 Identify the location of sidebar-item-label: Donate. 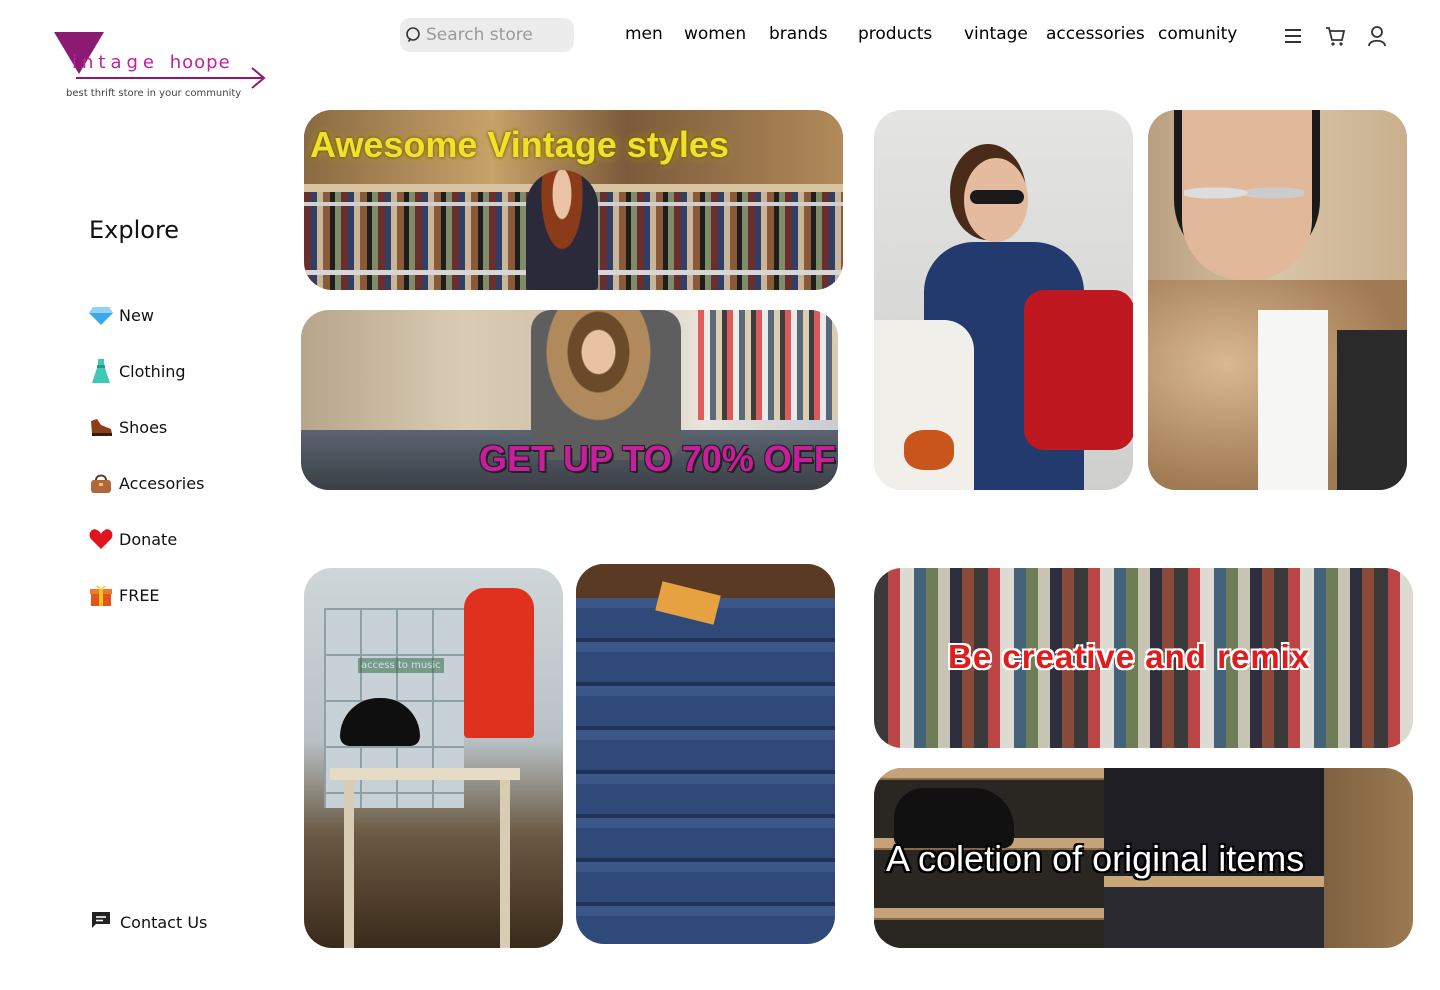
(148, 539).